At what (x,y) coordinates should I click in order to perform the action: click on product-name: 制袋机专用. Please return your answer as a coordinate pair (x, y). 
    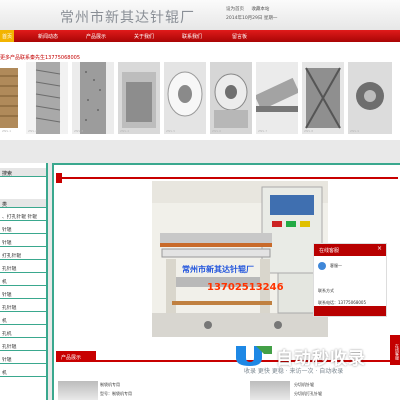
    Looking at the image, I should click on (110, 385).